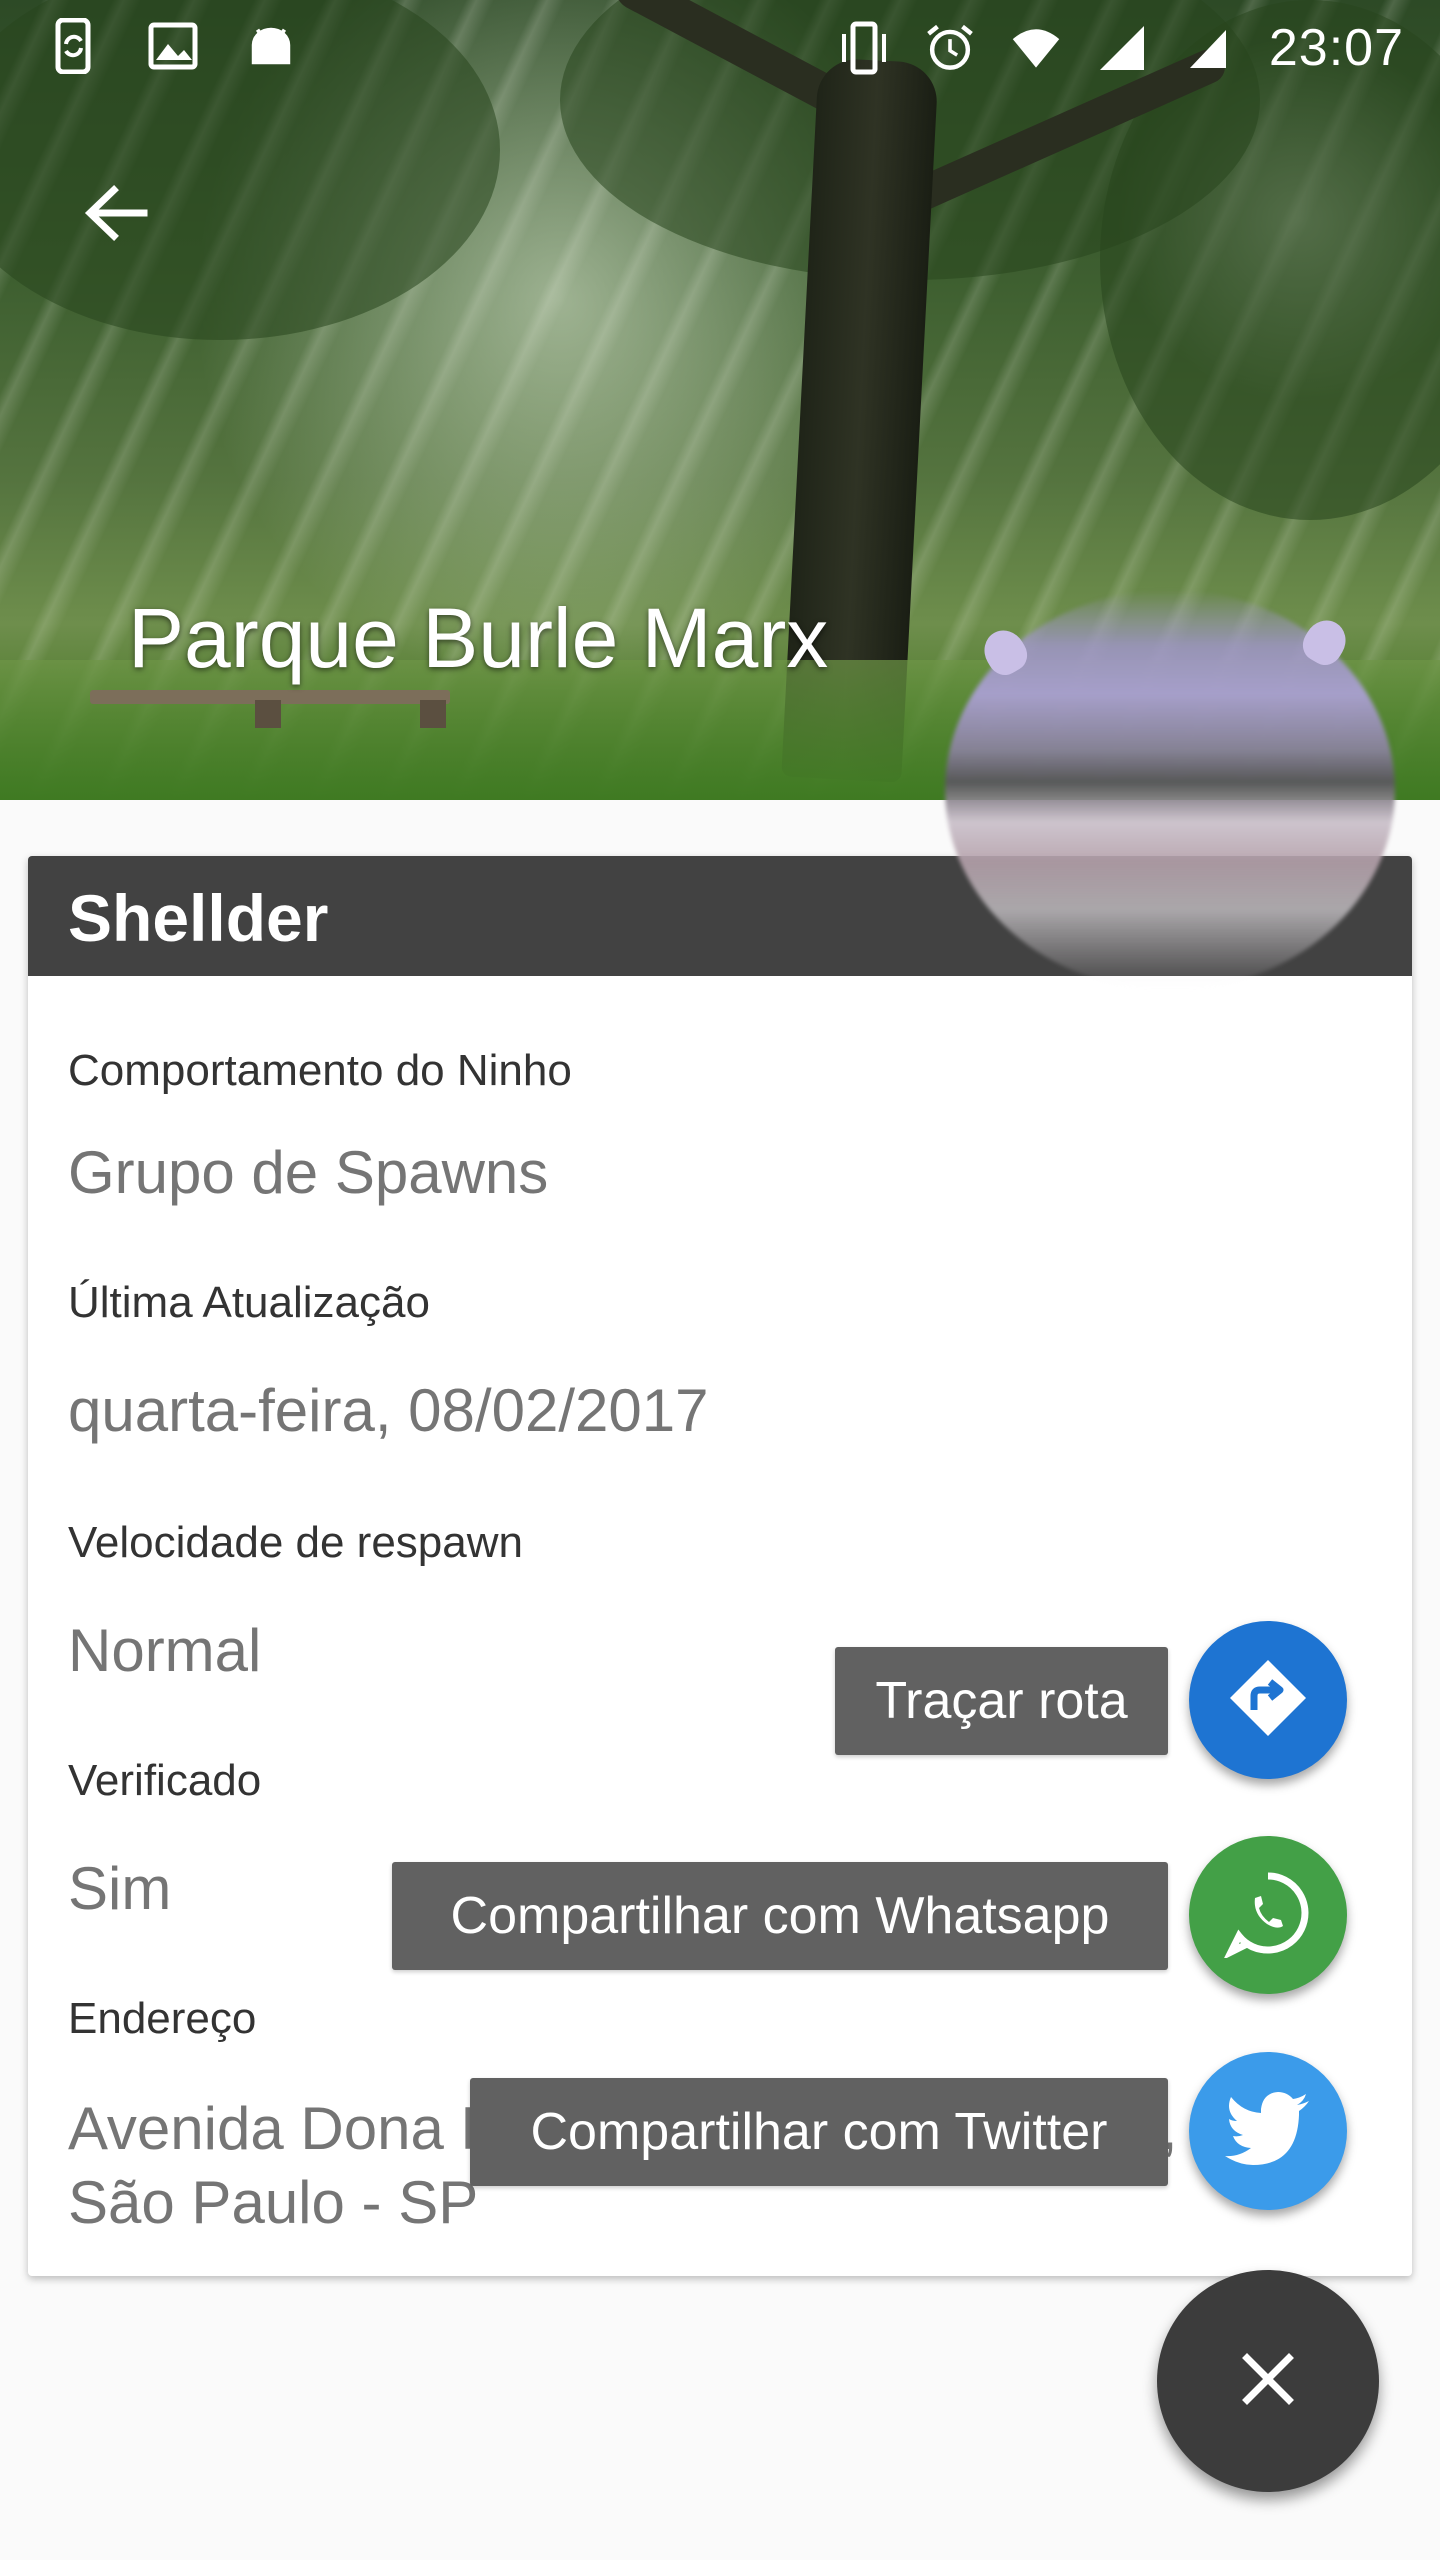 The width and height of the screenshot is (1440, 2560). What do you see at coordinates (478, 638) in the screenshot?
I see `park-title: Parque Burle Marx` at bounding box center [478, 638].